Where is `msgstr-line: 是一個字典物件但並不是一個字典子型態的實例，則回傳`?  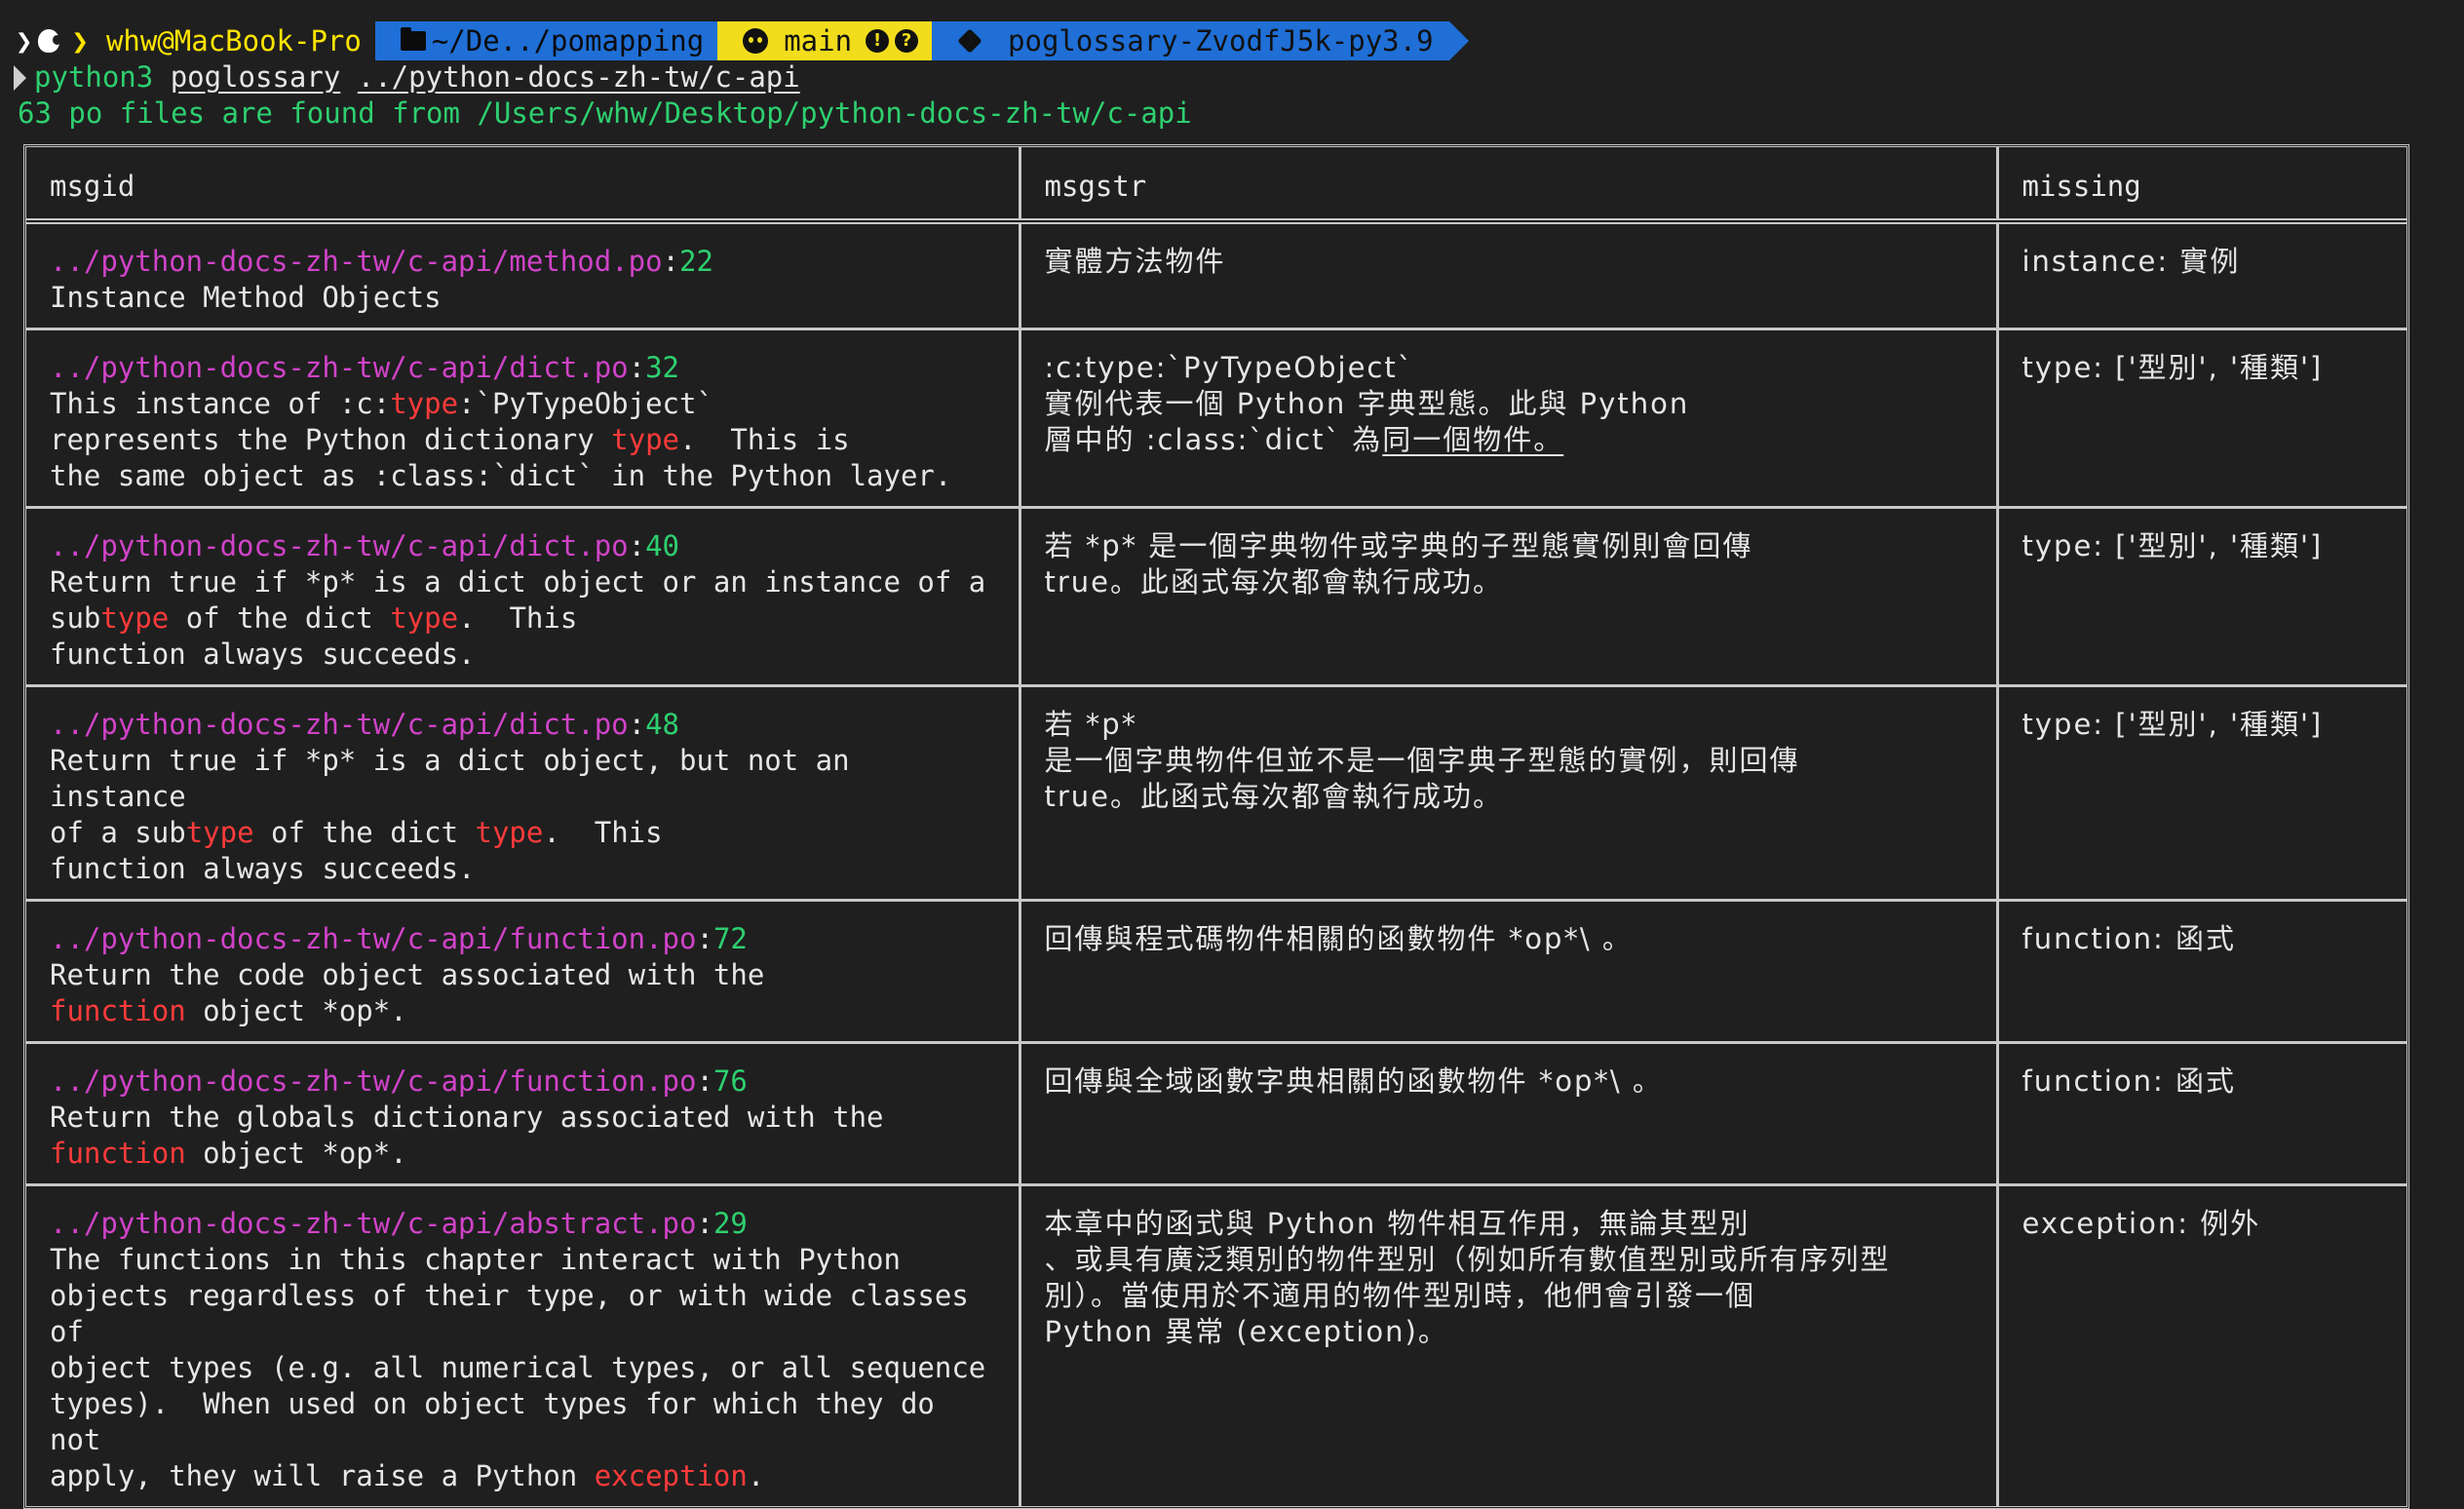 msgstr-line: 是一個字典物件但並不是一個字典子型態的實例，則回傳 is located at coordinates (1510, 761).